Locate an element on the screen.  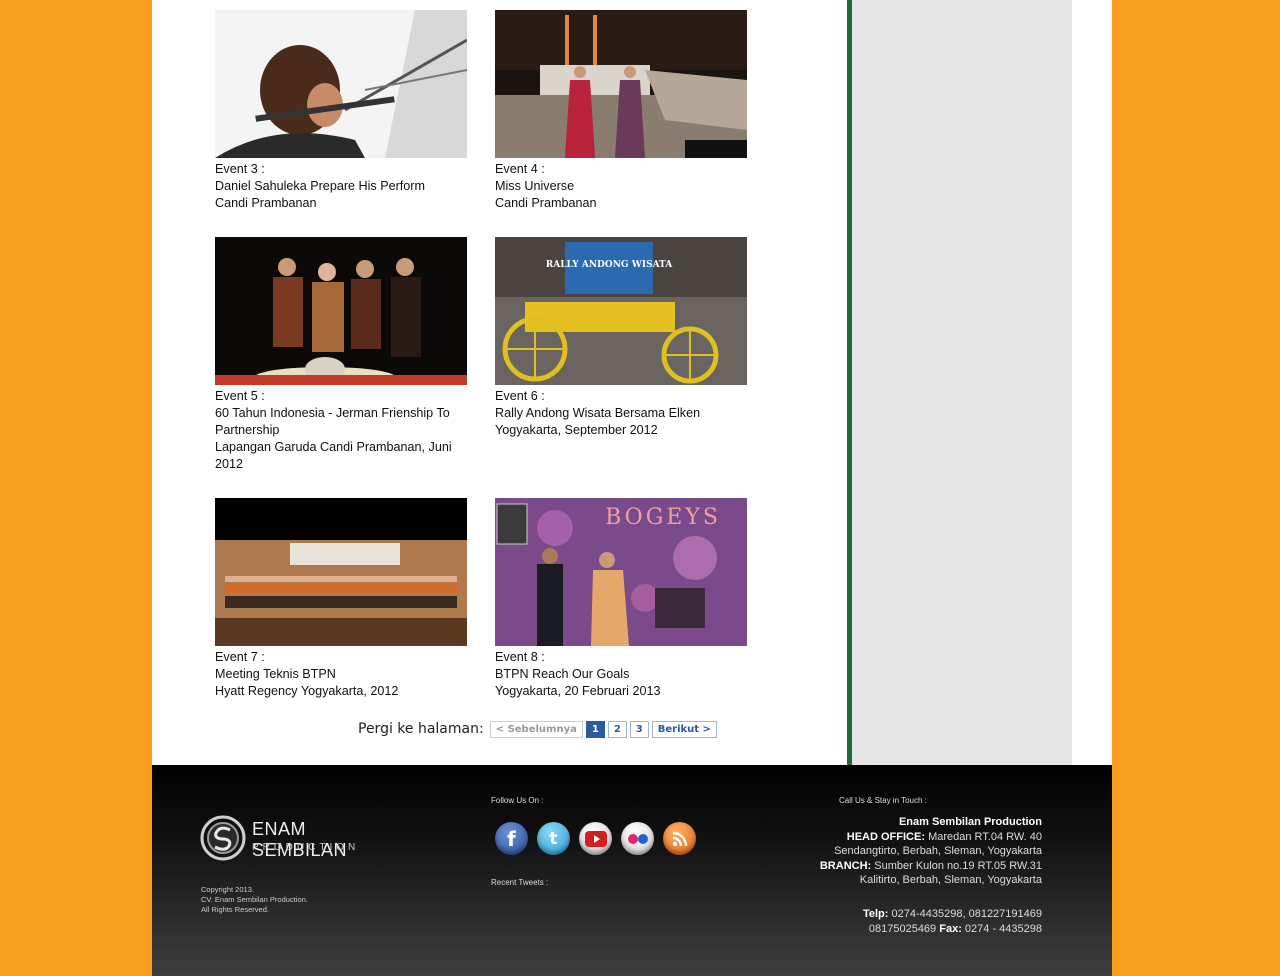
facebook-icon: f is located at coordinates (511, 838).